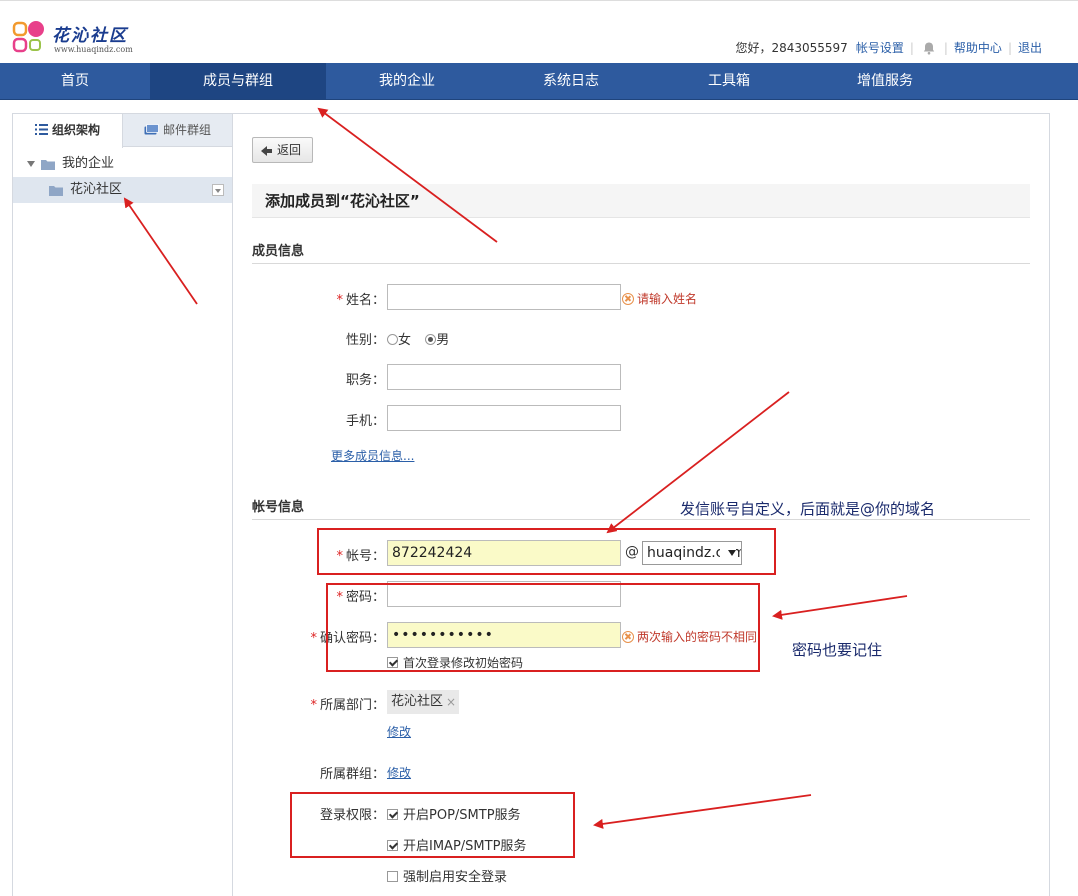 The image size is (1078, 896). What do you see at coordinates (96, 189) in the screenshot?
I see `tree-label: 花沁社区` at bounding box center [96, 189].